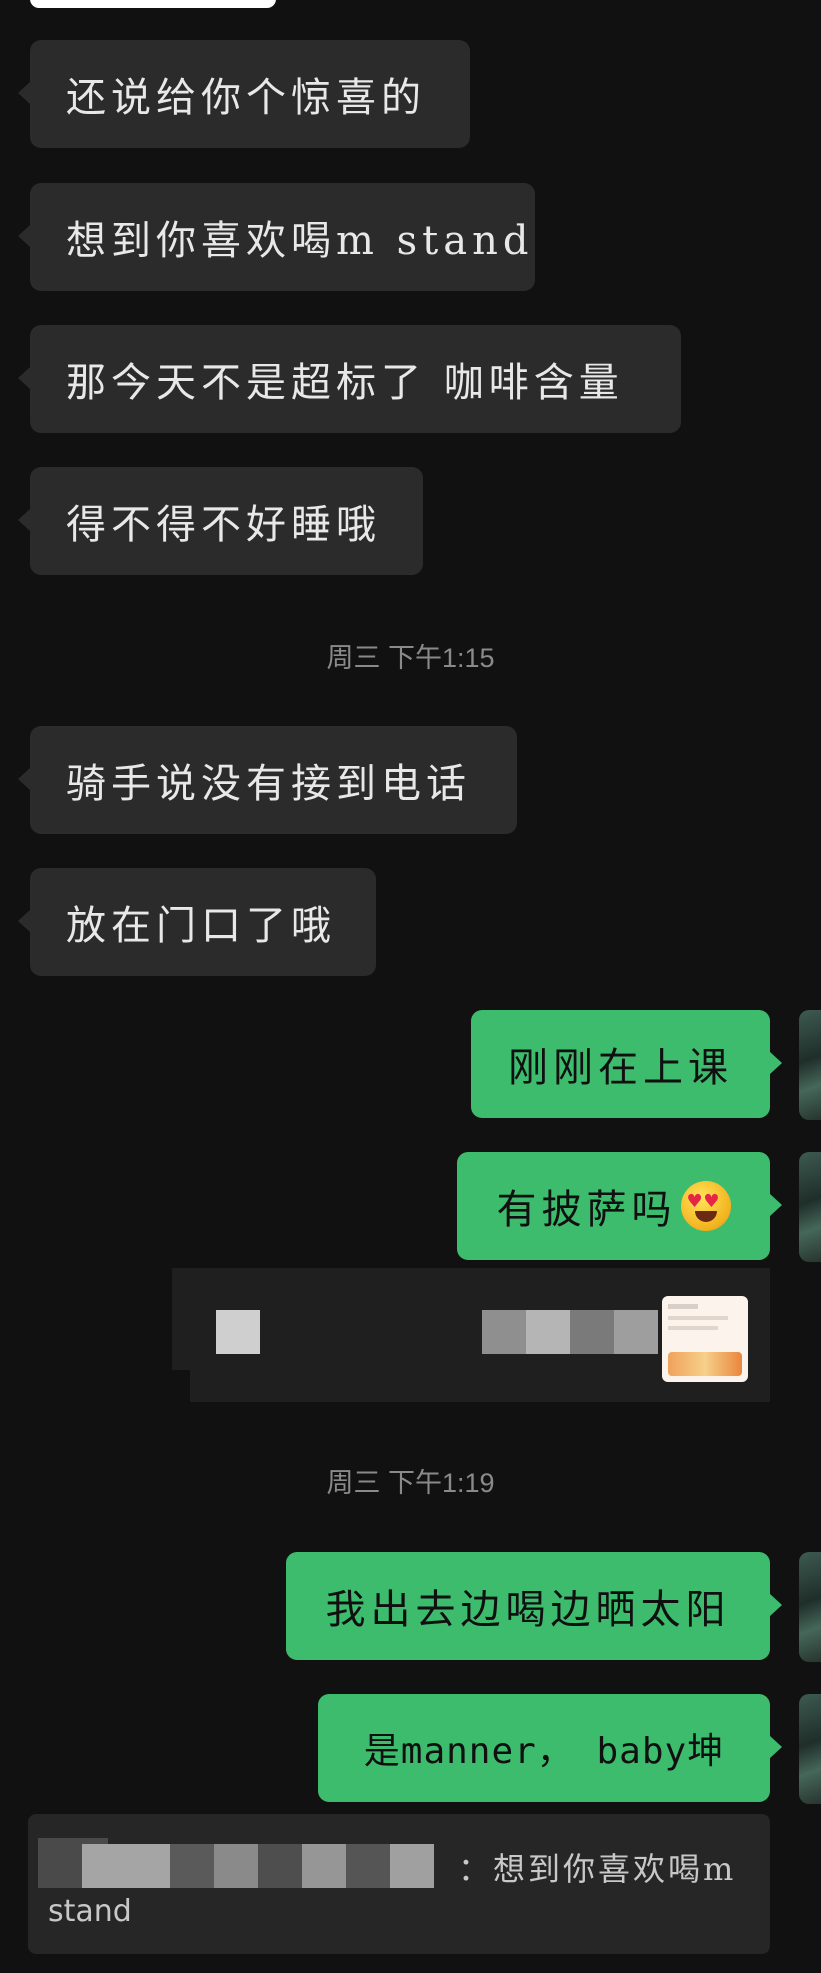  Describe the element at coordinates (544, 1748) in the screenshot. I see `message-bubble-outgoing: 是manner， baby坤` at that location.